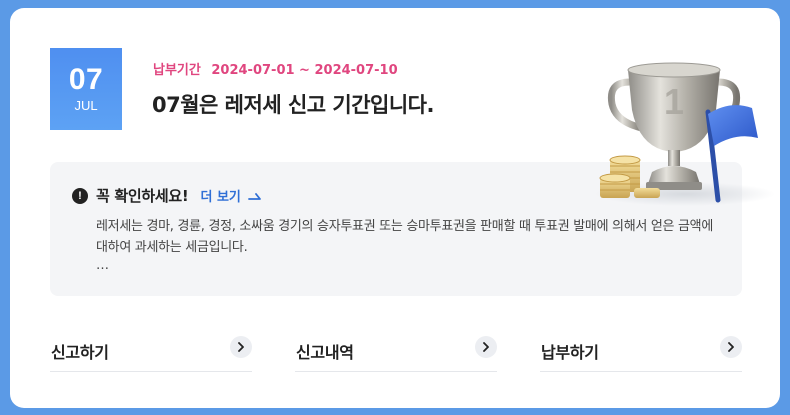 The width and height of the screenshot is (790, 415). What do you see at coordinates (325, 352) in the screenshot?
I see `action-history-label: 신고내역` at bounding box center [325, 352].